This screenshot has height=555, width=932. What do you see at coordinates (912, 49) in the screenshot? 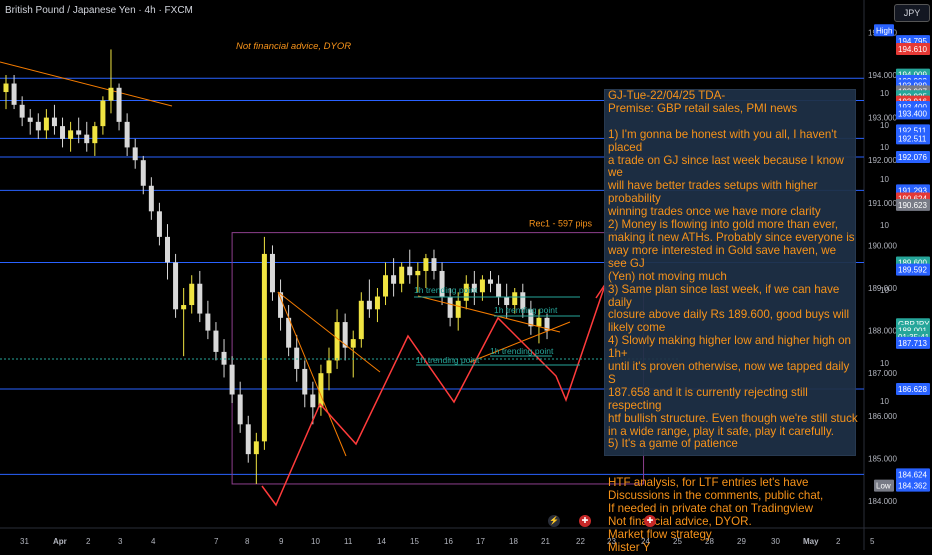
I see `price-label: 194.610` at bounding box center [912, 49].